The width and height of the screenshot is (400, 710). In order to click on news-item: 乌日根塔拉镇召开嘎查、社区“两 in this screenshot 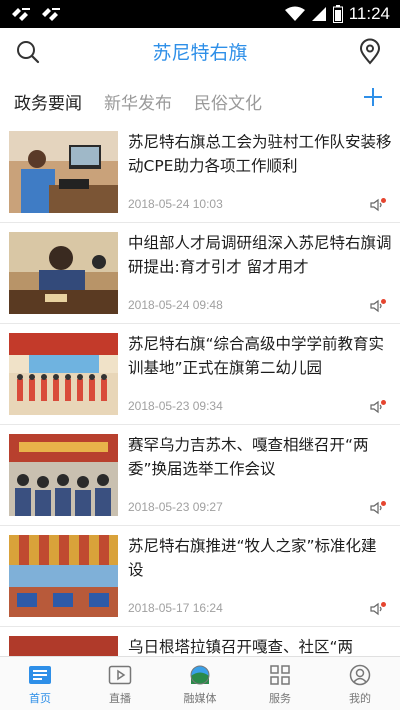, I will do `click(200, 641)`.